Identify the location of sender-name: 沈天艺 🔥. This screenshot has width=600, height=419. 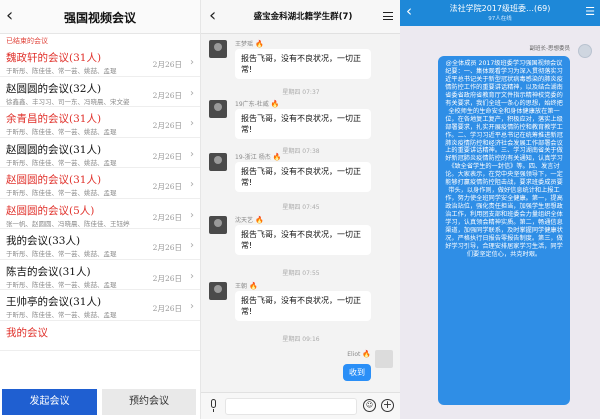
(249, 220).